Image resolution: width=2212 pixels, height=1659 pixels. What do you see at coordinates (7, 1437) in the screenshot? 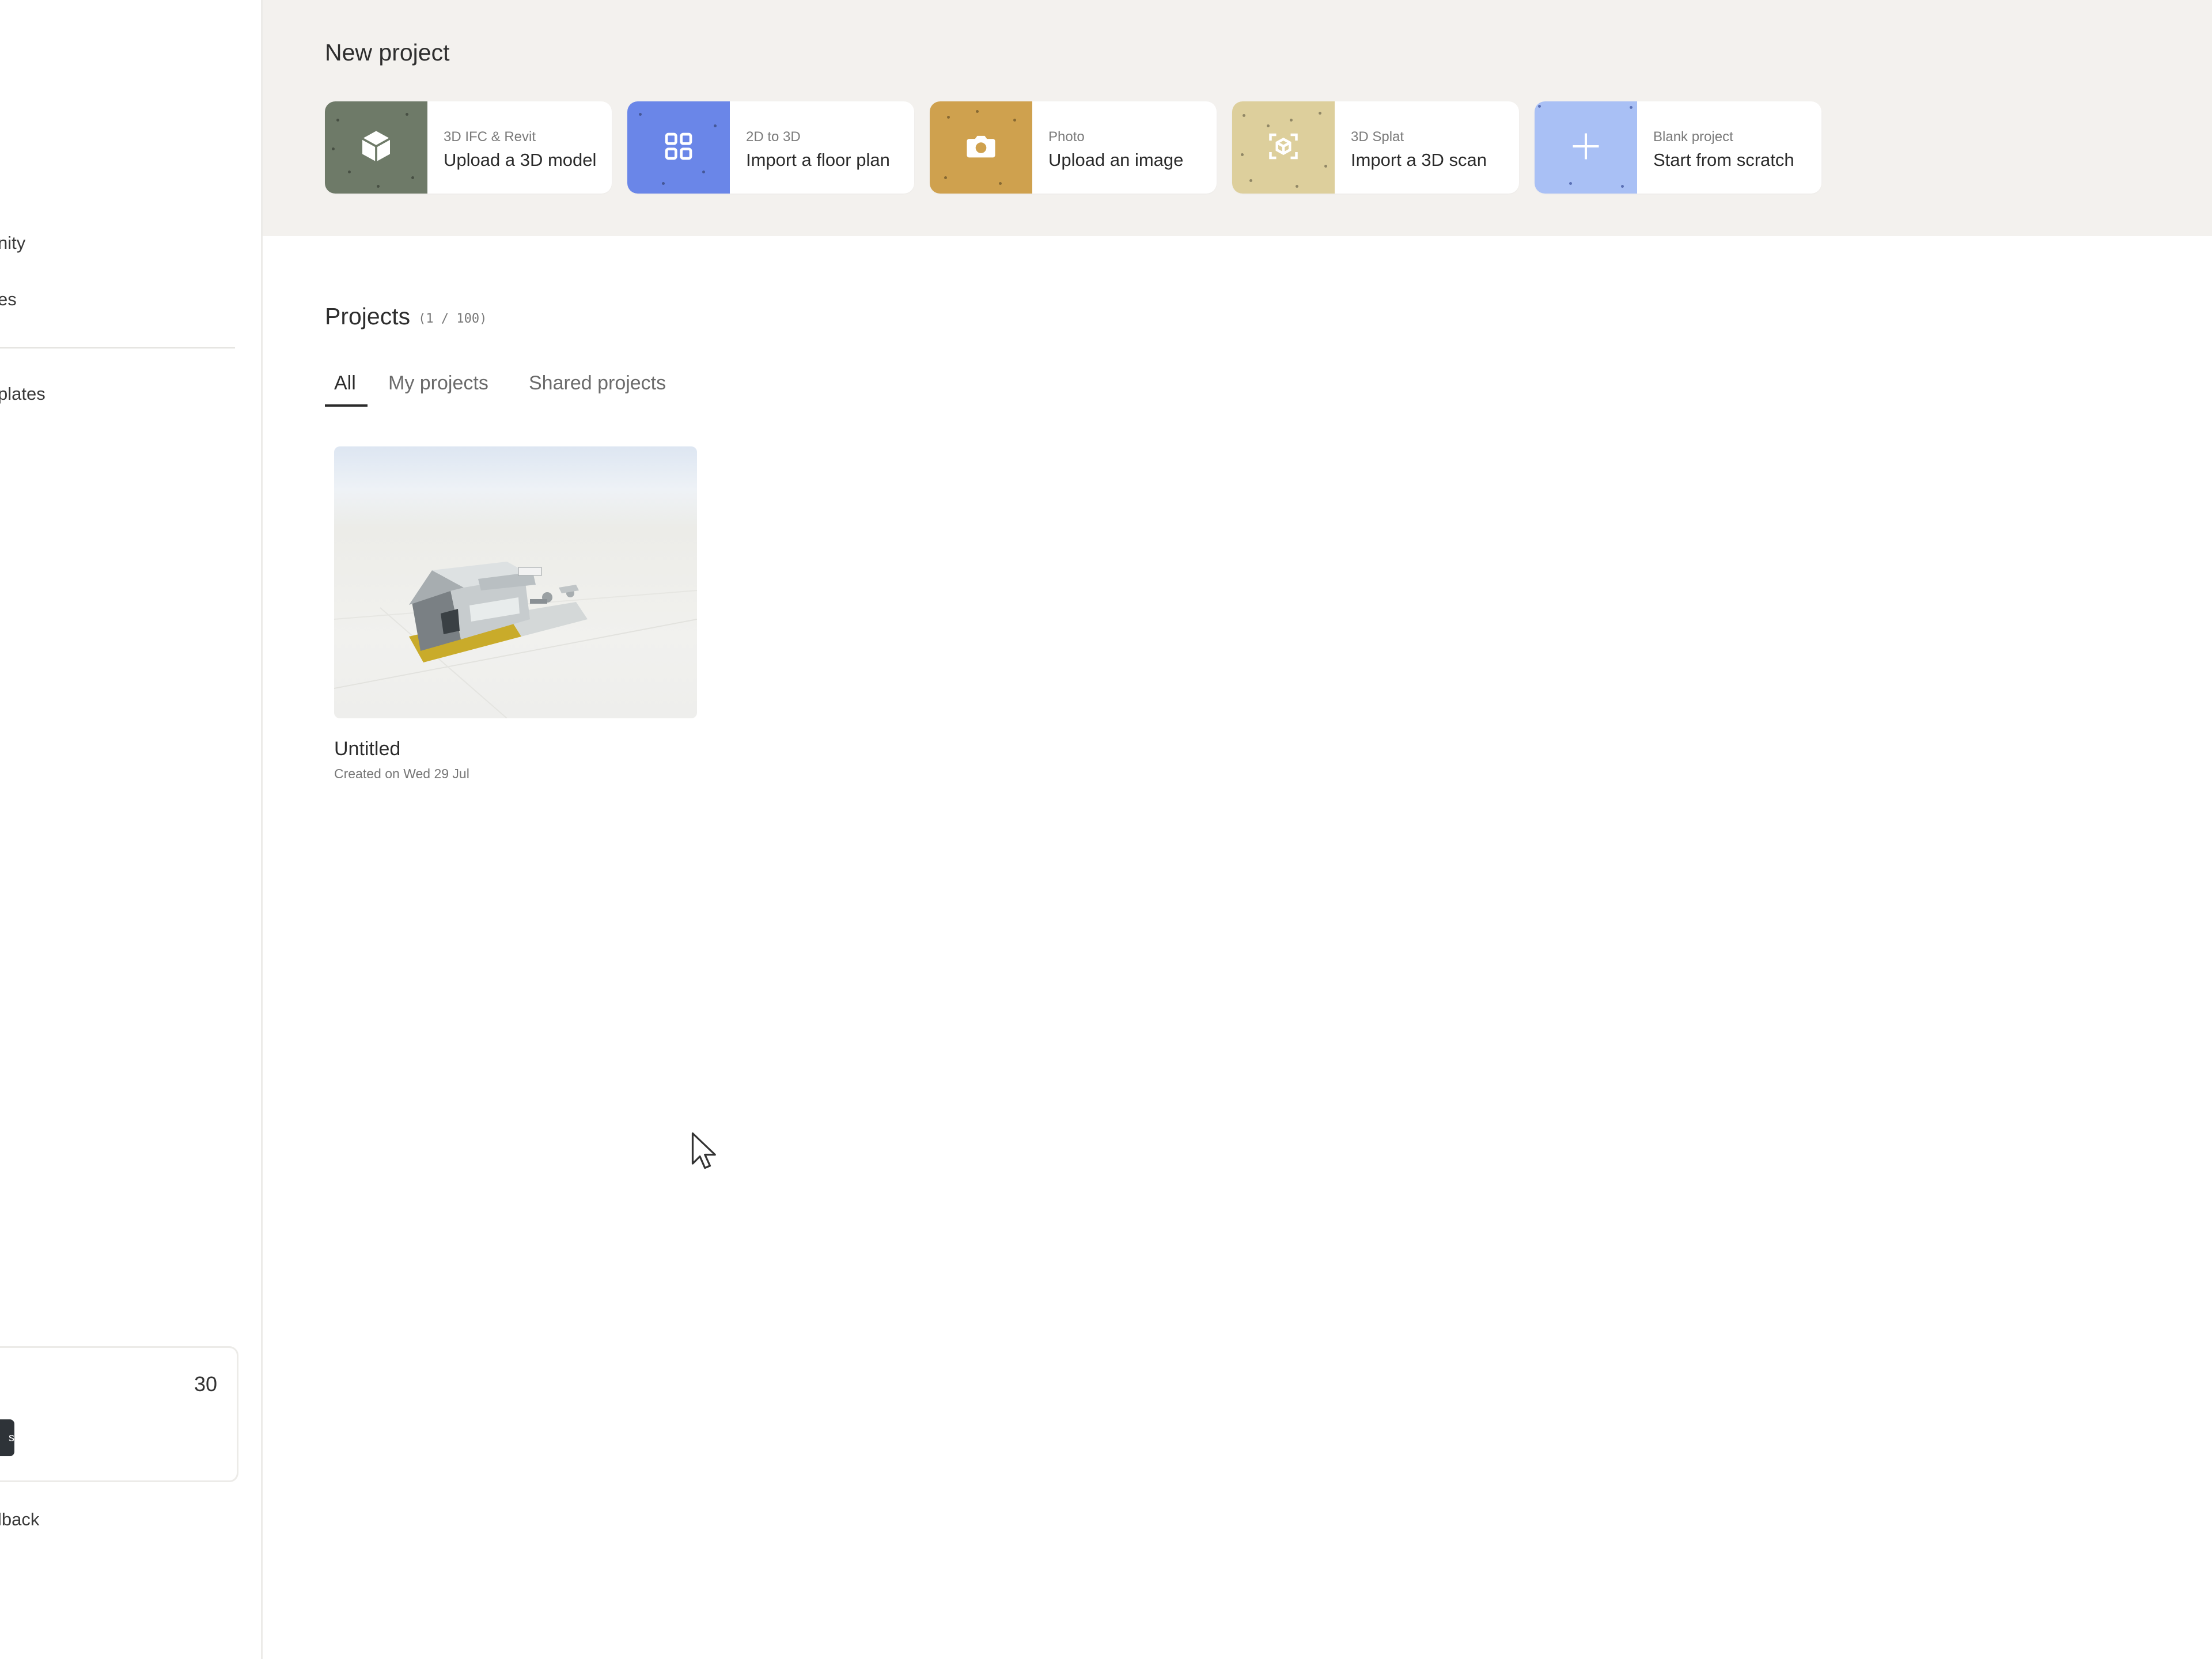
I see `credits-button: s` at bounding box center [7, 1437].